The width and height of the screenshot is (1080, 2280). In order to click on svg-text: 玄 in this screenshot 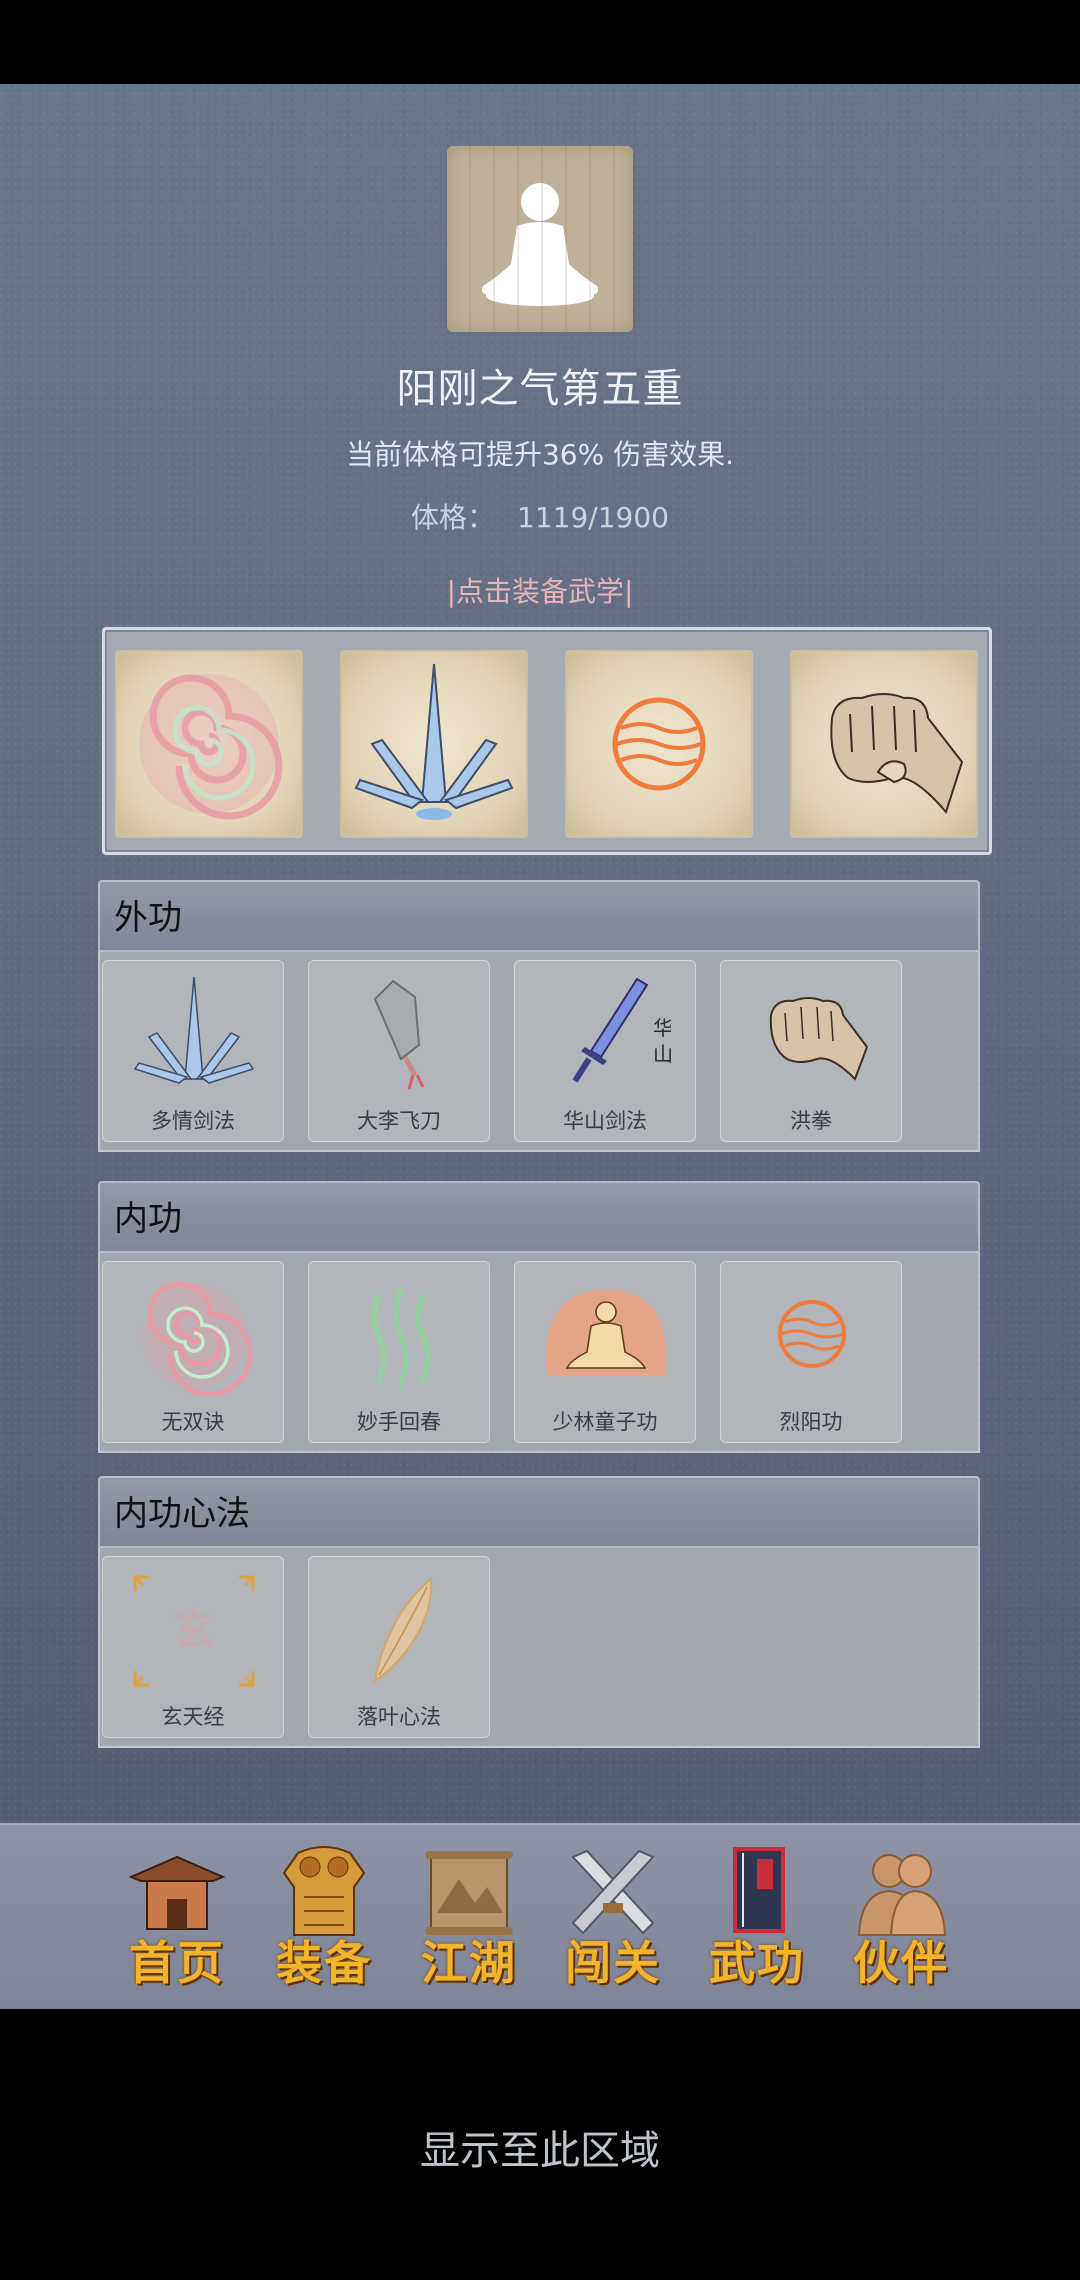, I will do `click(194, 1630)`.